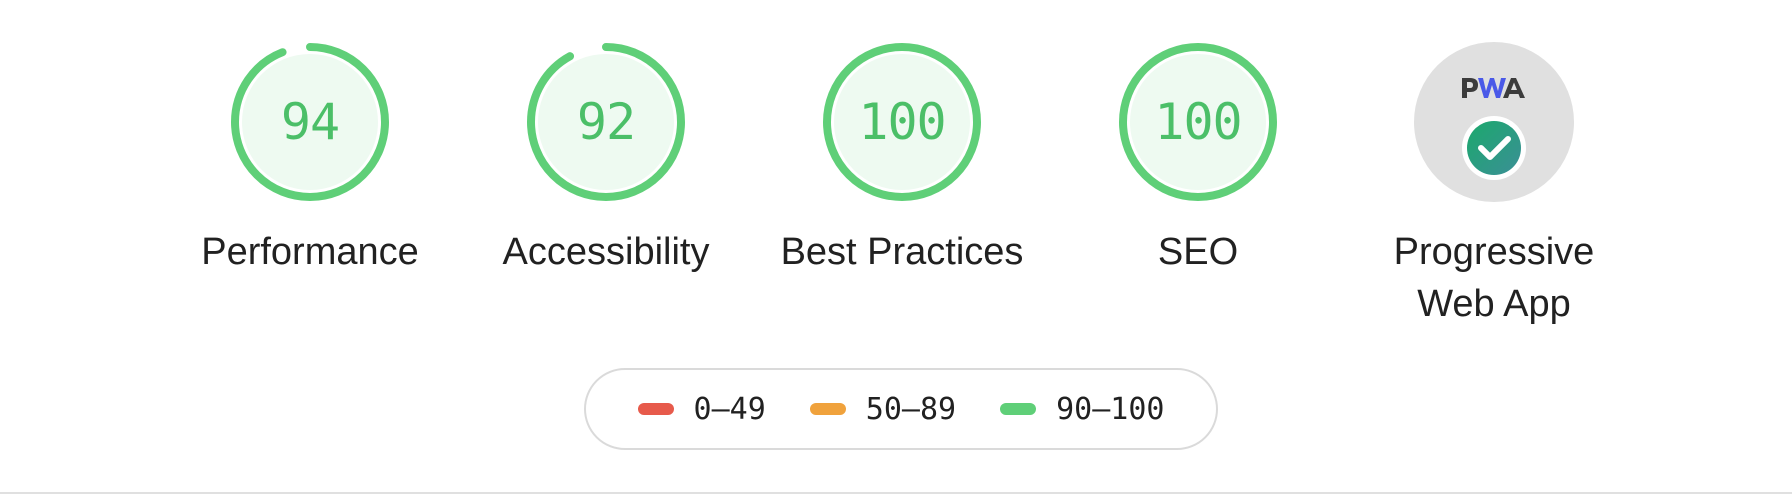  I want to click on gauge-label: Best Practices, so click(902, 252).